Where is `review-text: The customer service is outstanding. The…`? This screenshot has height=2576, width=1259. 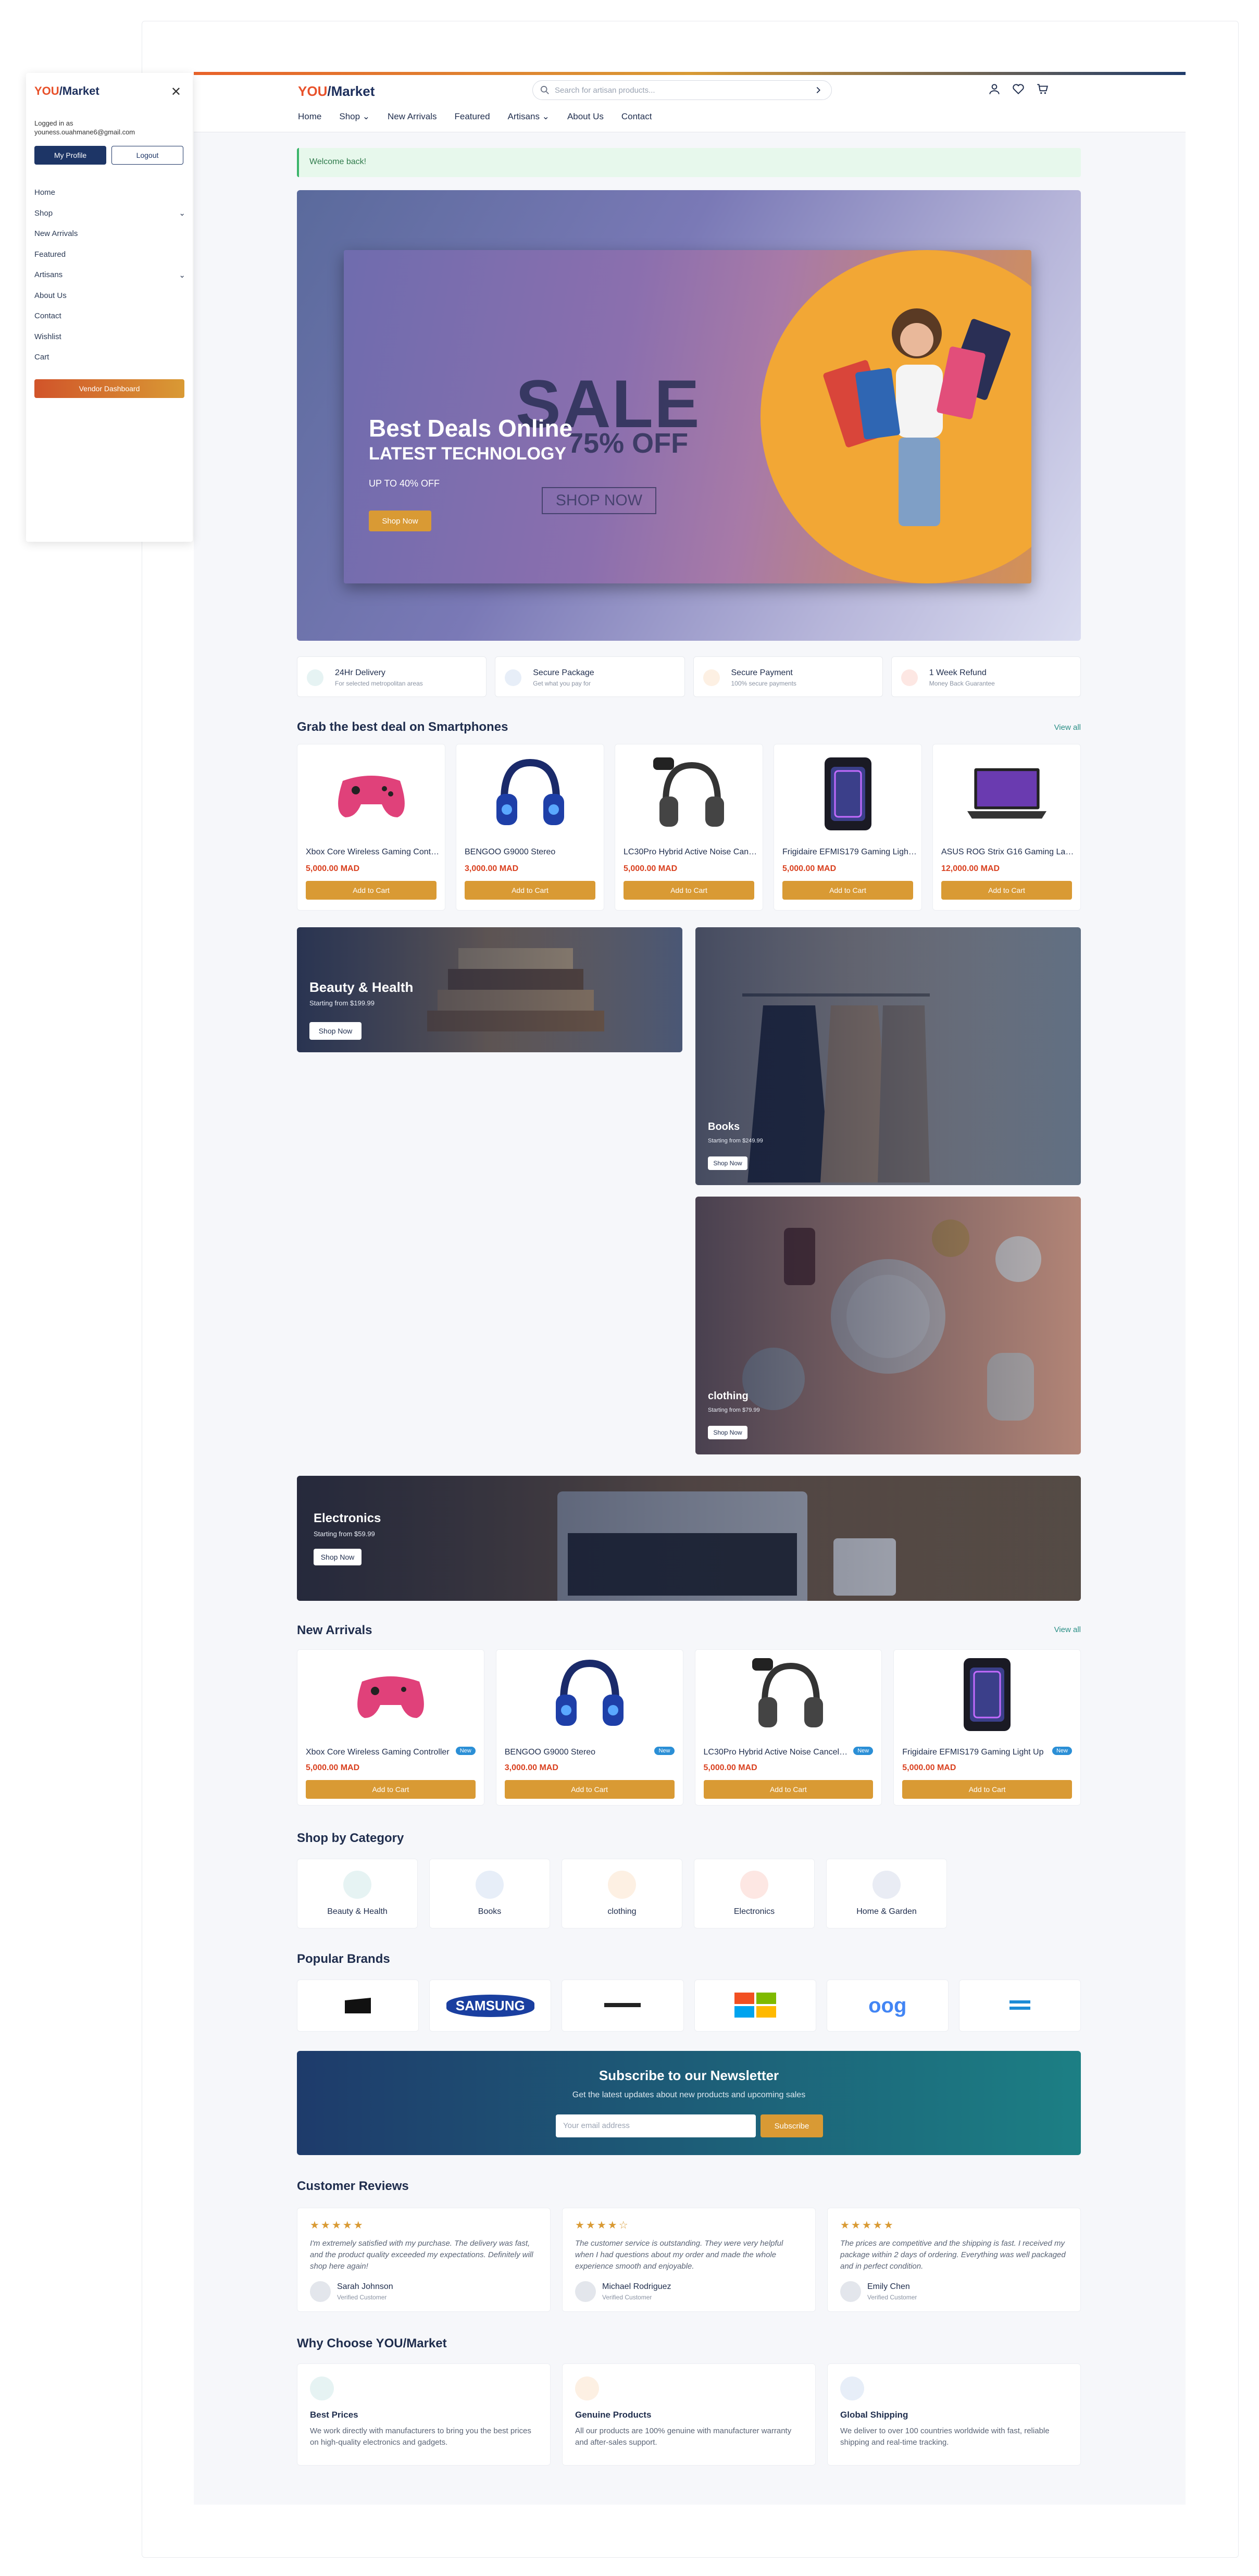 review-text: The customer service is outstanding. The… is located at coordinates (679, 2255).